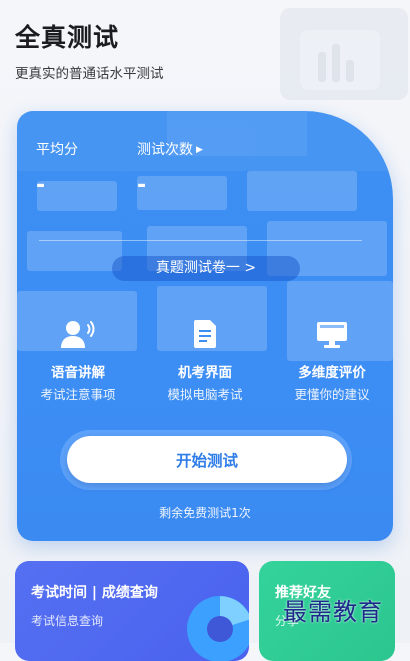 This screenshot has width=410, height=661. What do you see at coordinates (67, 621) in the screenshot?
I see `exam-card-subtitle: 考试信息查询` at bounding box center [67, 621].